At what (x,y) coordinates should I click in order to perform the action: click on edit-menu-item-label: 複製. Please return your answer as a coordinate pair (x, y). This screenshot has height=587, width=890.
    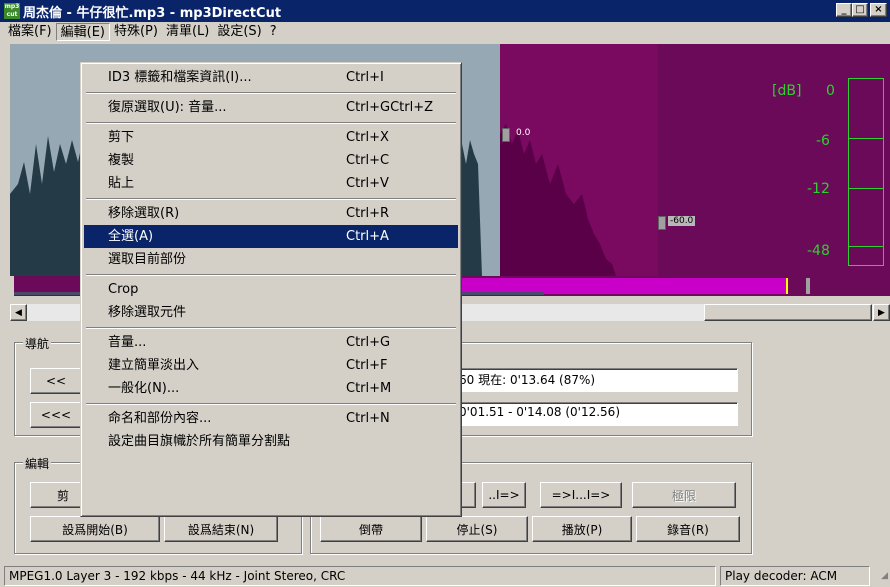
    Looking at the image, I should click on (121, 160).